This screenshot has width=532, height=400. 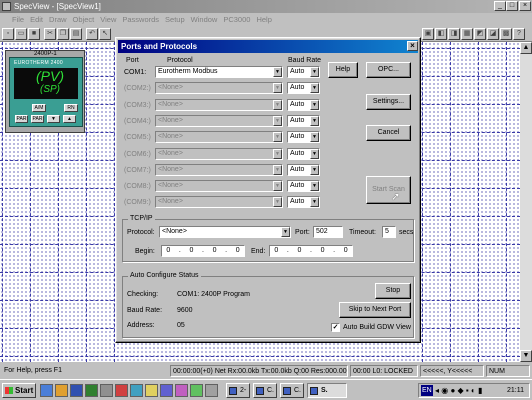 What do you see at coordinates (225, 232) in the screenshot?
I see `tcpip-protocol-select: <None> ▼` at bounding box center [225, 232].